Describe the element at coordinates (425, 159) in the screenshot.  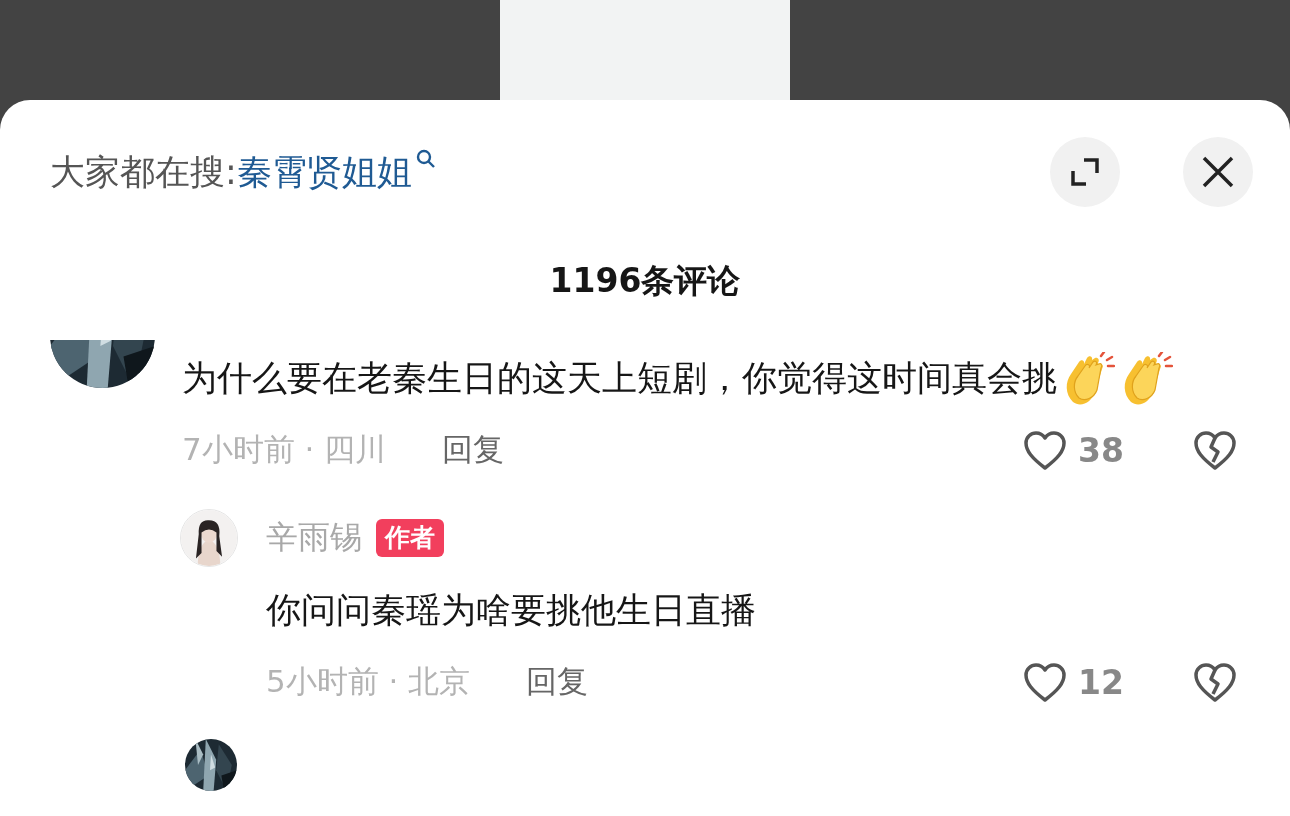
I see `search-icon` at that location.